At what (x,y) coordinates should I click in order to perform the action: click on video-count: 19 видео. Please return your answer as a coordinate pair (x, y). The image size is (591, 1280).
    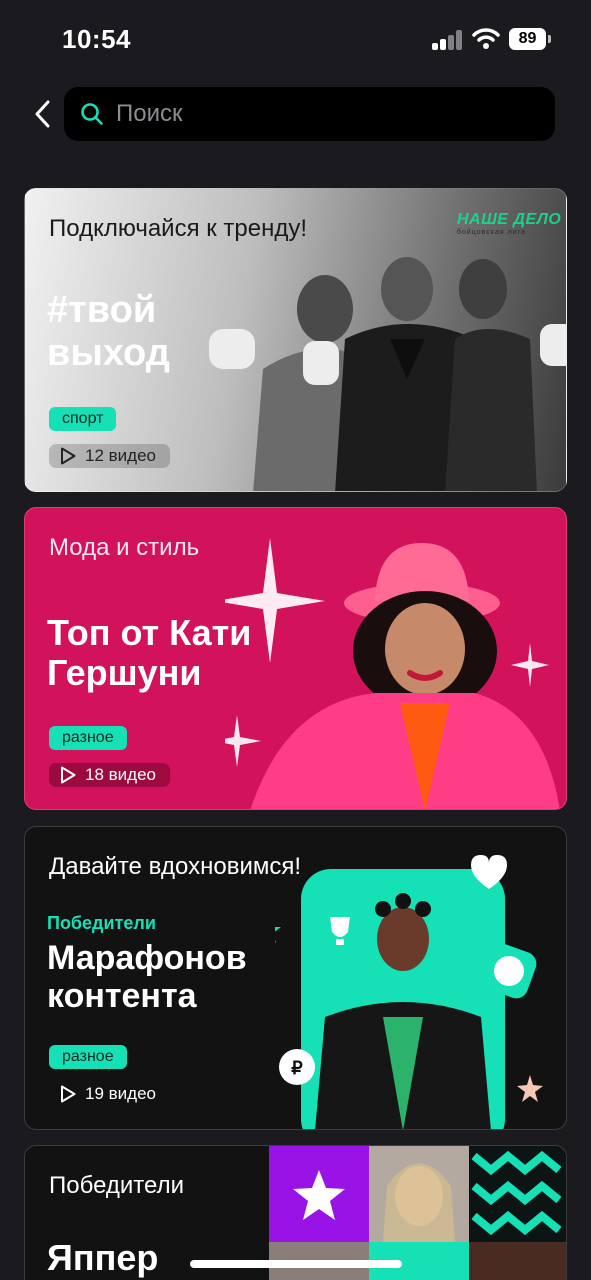
    Looking at the image, I should click on (109, 1094).